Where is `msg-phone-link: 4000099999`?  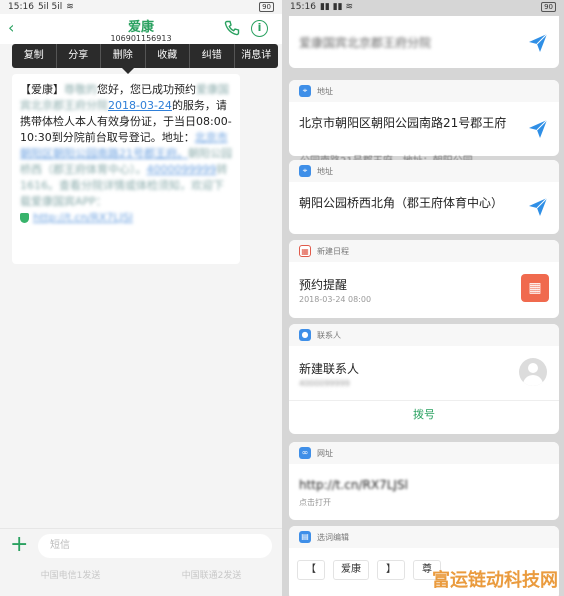
msg-phone-link: 4000099999 is located at coordinates (182, 169).